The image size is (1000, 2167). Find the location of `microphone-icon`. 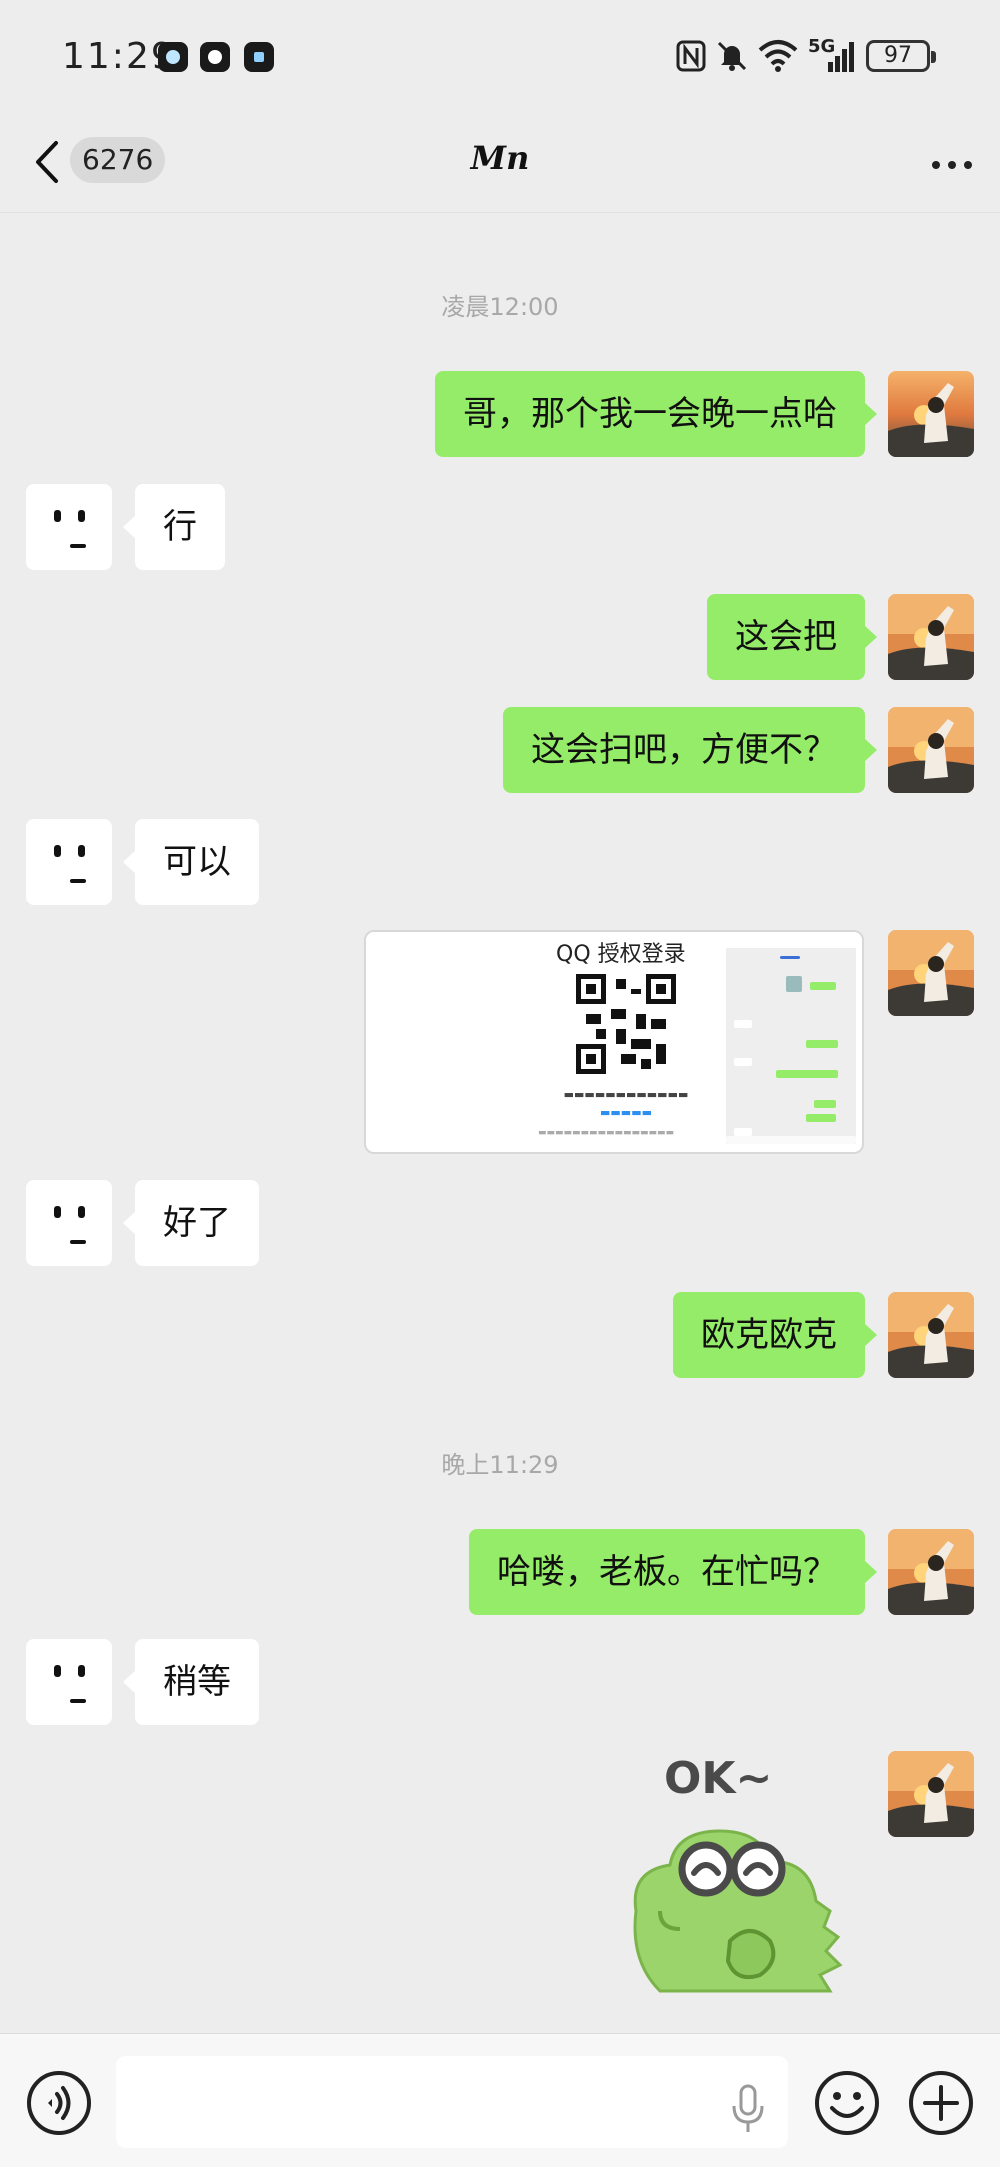

microphone-icon is located at coordinates (748, 2109).